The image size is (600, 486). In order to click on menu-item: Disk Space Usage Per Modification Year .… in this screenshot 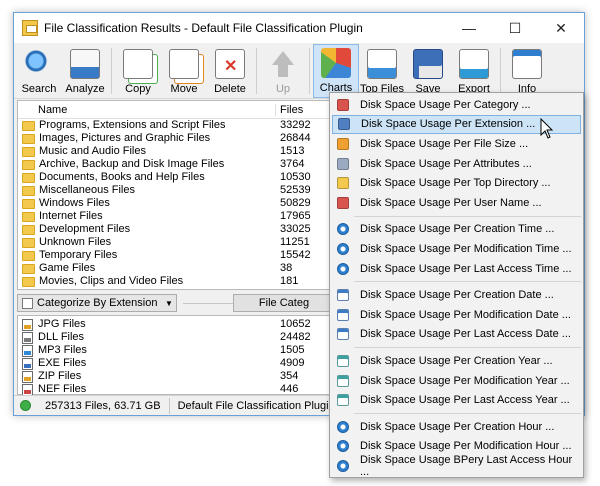, I will do `click(456, 381)`.